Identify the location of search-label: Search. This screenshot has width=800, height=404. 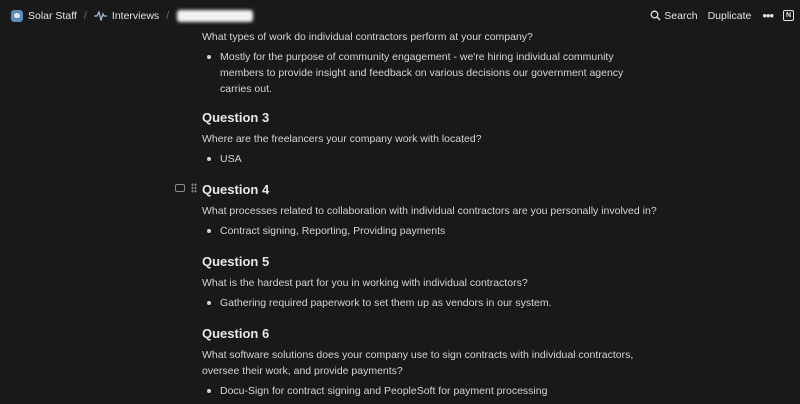
(681, 15).